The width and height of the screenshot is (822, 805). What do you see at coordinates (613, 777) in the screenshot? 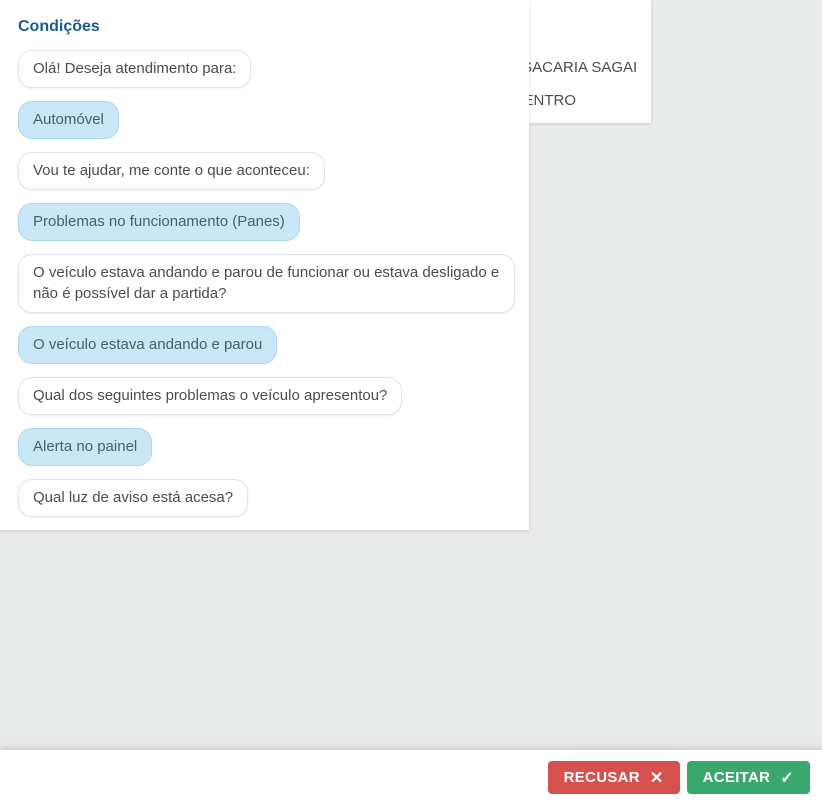
I see `reject-button: RECUSAR ✕` at bounding box center [613, 777].